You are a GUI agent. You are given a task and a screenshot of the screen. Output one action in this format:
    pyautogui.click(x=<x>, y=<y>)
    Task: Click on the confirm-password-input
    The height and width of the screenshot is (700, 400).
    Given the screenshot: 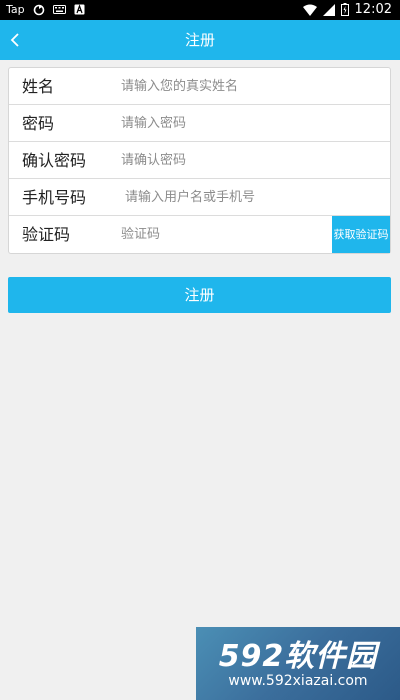 What is the action you would take?
    pyautogui.click(x=246, y=160)
    